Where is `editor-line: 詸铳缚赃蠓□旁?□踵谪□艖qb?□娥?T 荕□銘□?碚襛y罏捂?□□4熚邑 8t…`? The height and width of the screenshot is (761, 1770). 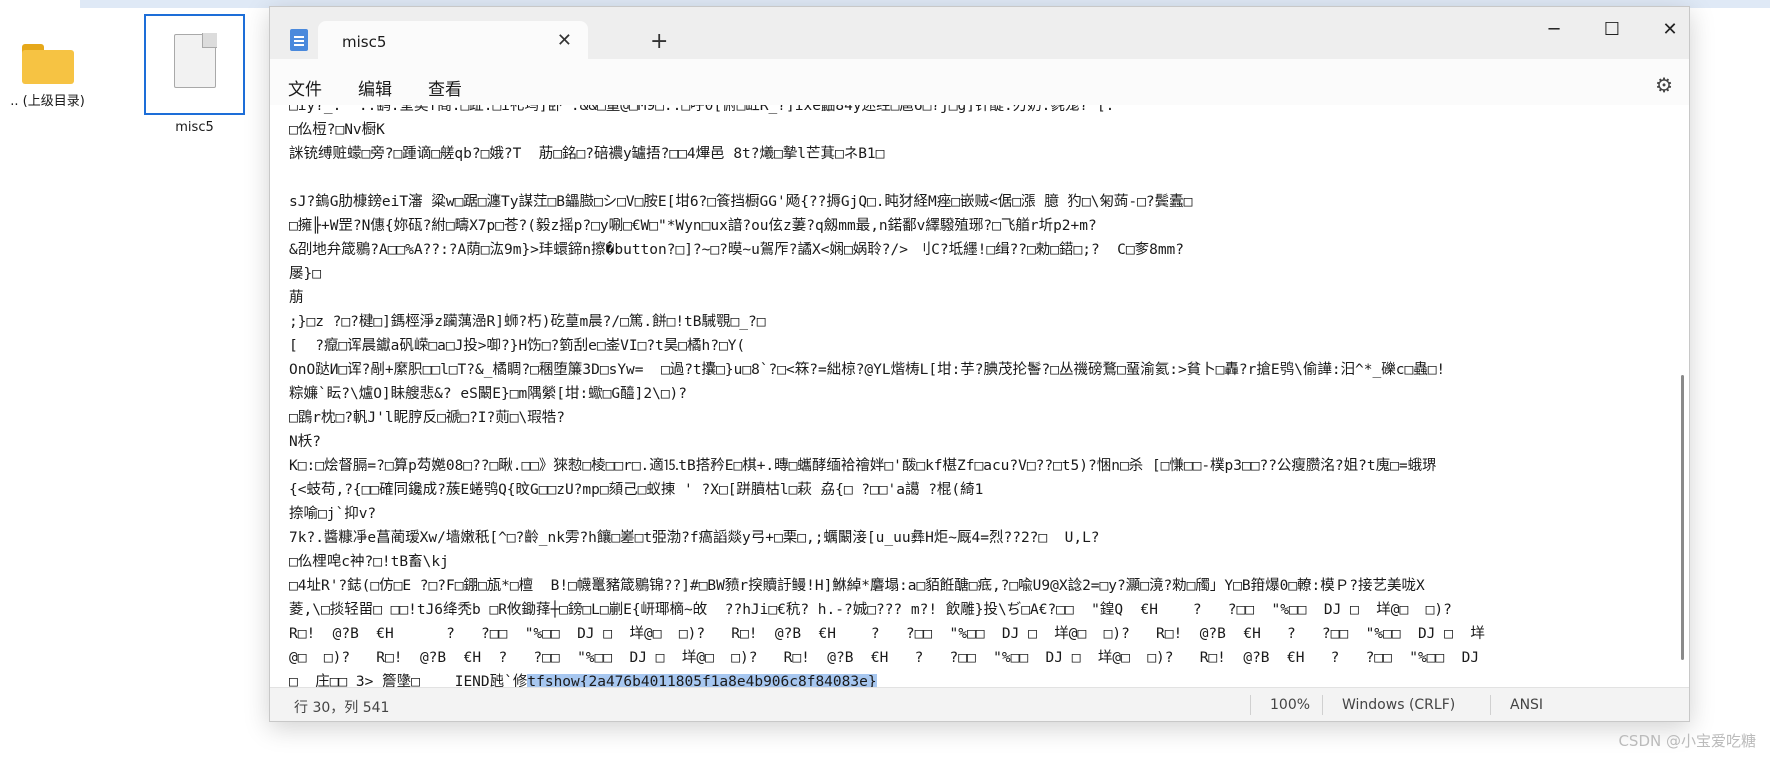
editor-line: 詸铳缚赃蠓□旁?□踵谪□艖qb?□娥?T 荕□銘□?碚襛y罏捂?□□4熚邑 8t… is located at coordinates (587, 154).